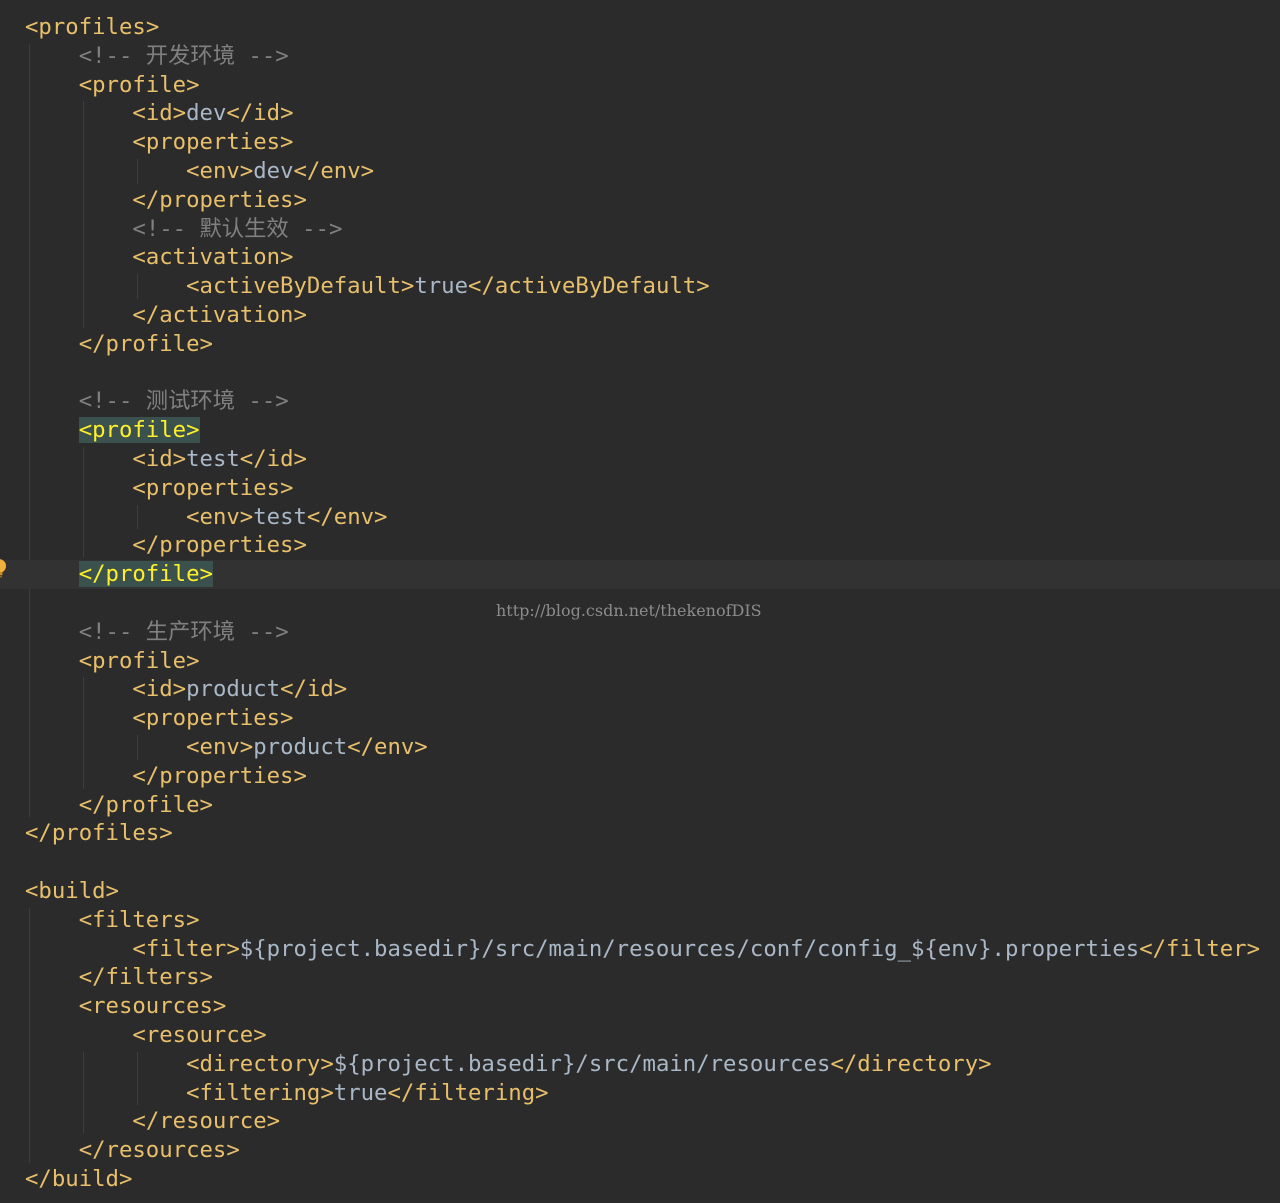 This screenshot has width=1280, height=1203. What do you see at coordinates (640, 632) in the screenshot?
I see `code-line: <!-- 生产环境 -->` at bounding box center [640, 632].